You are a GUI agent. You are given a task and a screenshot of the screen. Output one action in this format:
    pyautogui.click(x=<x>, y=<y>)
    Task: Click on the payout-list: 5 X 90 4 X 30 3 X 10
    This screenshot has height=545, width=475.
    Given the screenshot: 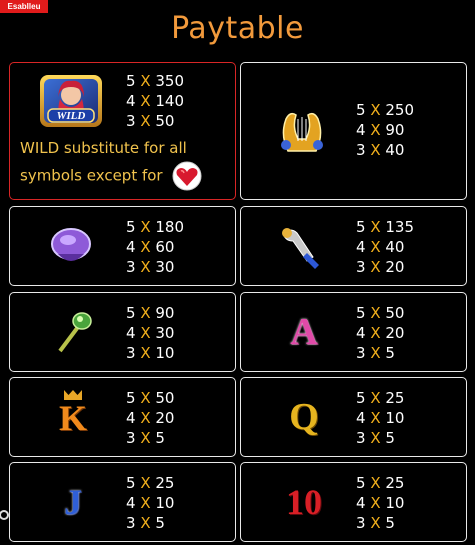 What is the action you would take?
    pyautogui.click(x=150, y=333)
    